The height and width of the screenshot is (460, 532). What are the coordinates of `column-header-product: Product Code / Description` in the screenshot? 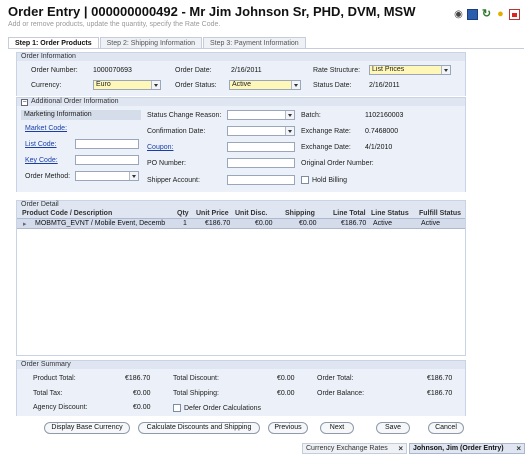 It's located at (67, 213).